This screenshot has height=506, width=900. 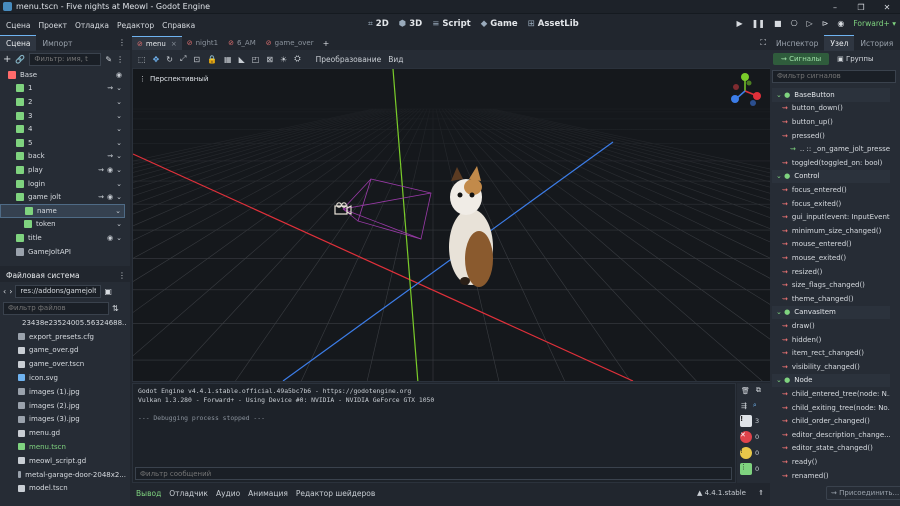 I want to click on lock-icon: 🔒, so click(x=212, y=59).